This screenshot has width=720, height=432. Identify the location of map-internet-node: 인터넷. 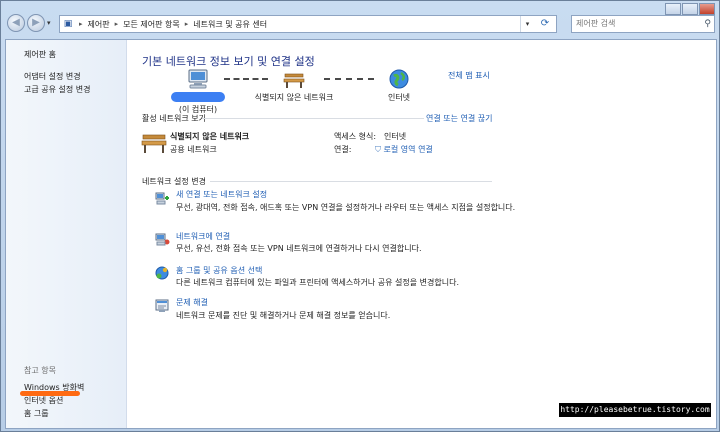
(399, 85).